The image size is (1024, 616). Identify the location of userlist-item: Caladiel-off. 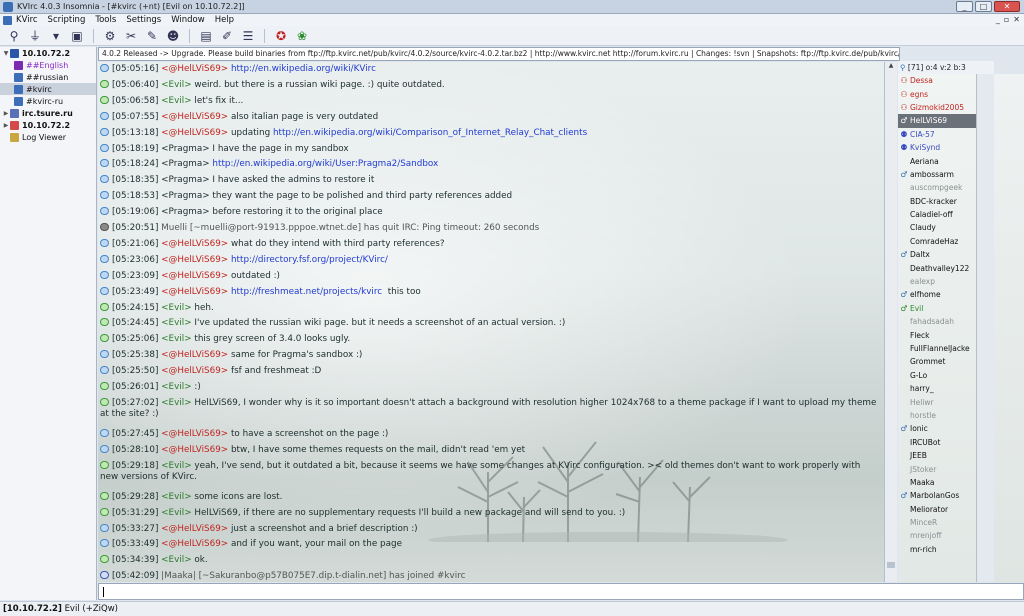
(937, 214).